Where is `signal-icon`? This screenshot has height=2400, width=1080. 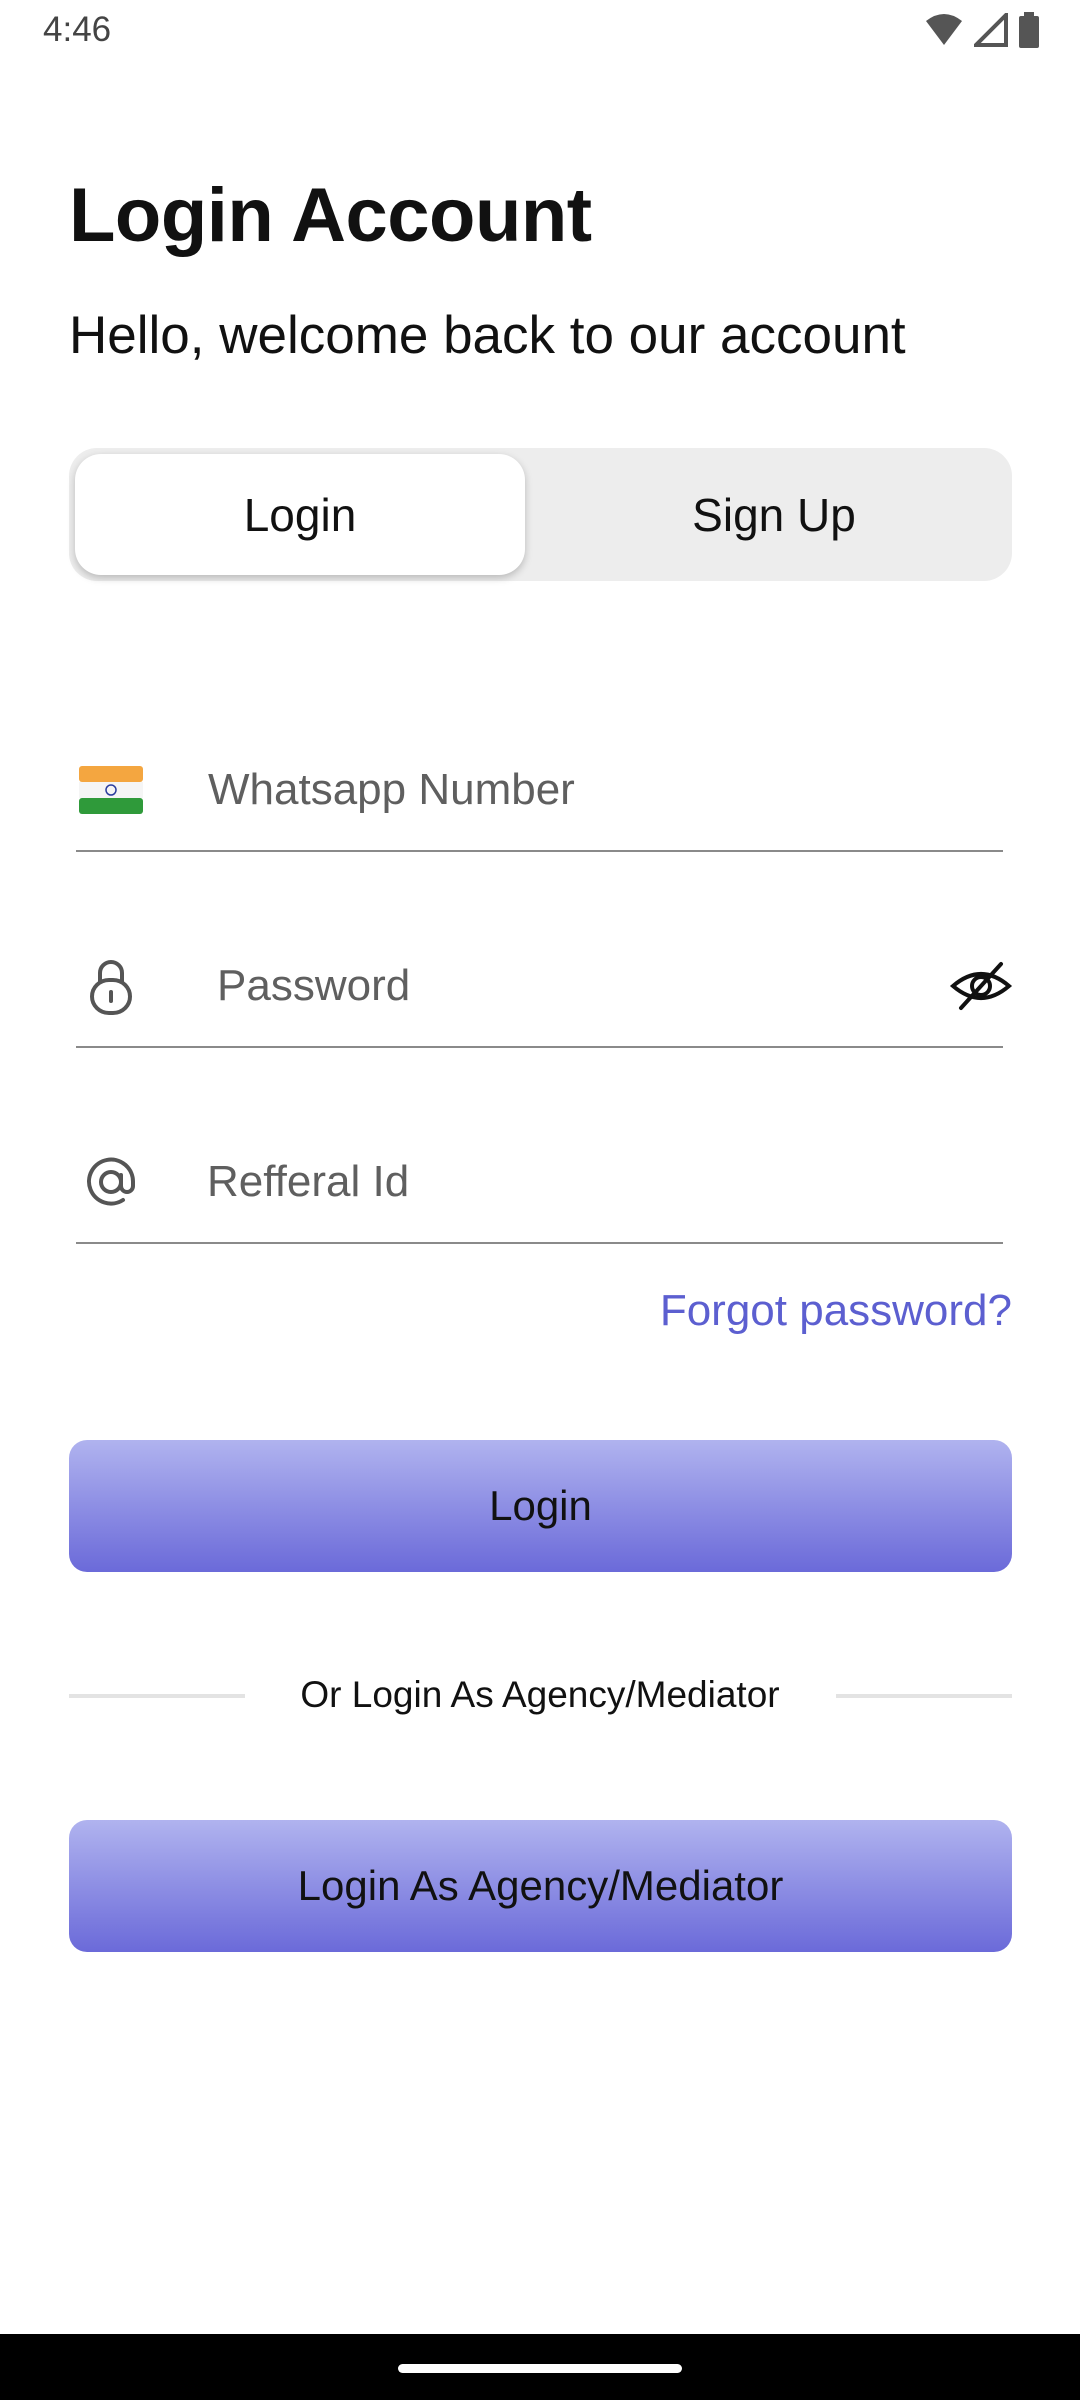
signal-icon is located at coordinates (991, 30).